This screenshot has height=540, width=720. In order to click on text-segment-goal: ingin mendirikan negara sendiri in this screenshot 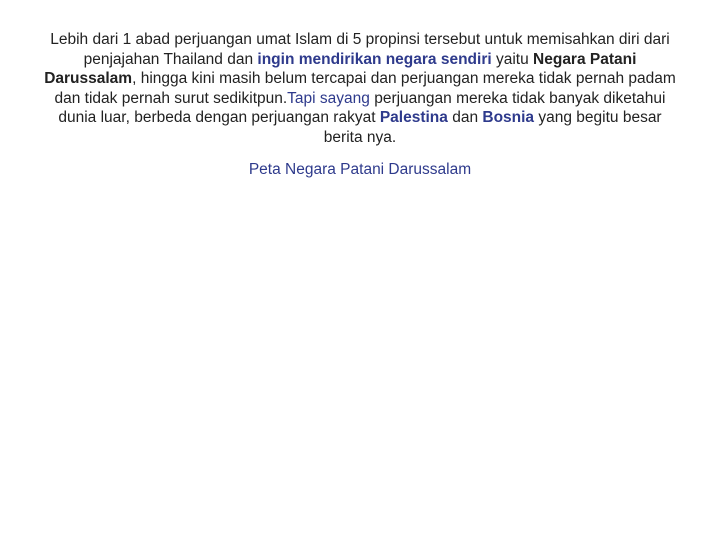, I will do `click(374, 59)`.